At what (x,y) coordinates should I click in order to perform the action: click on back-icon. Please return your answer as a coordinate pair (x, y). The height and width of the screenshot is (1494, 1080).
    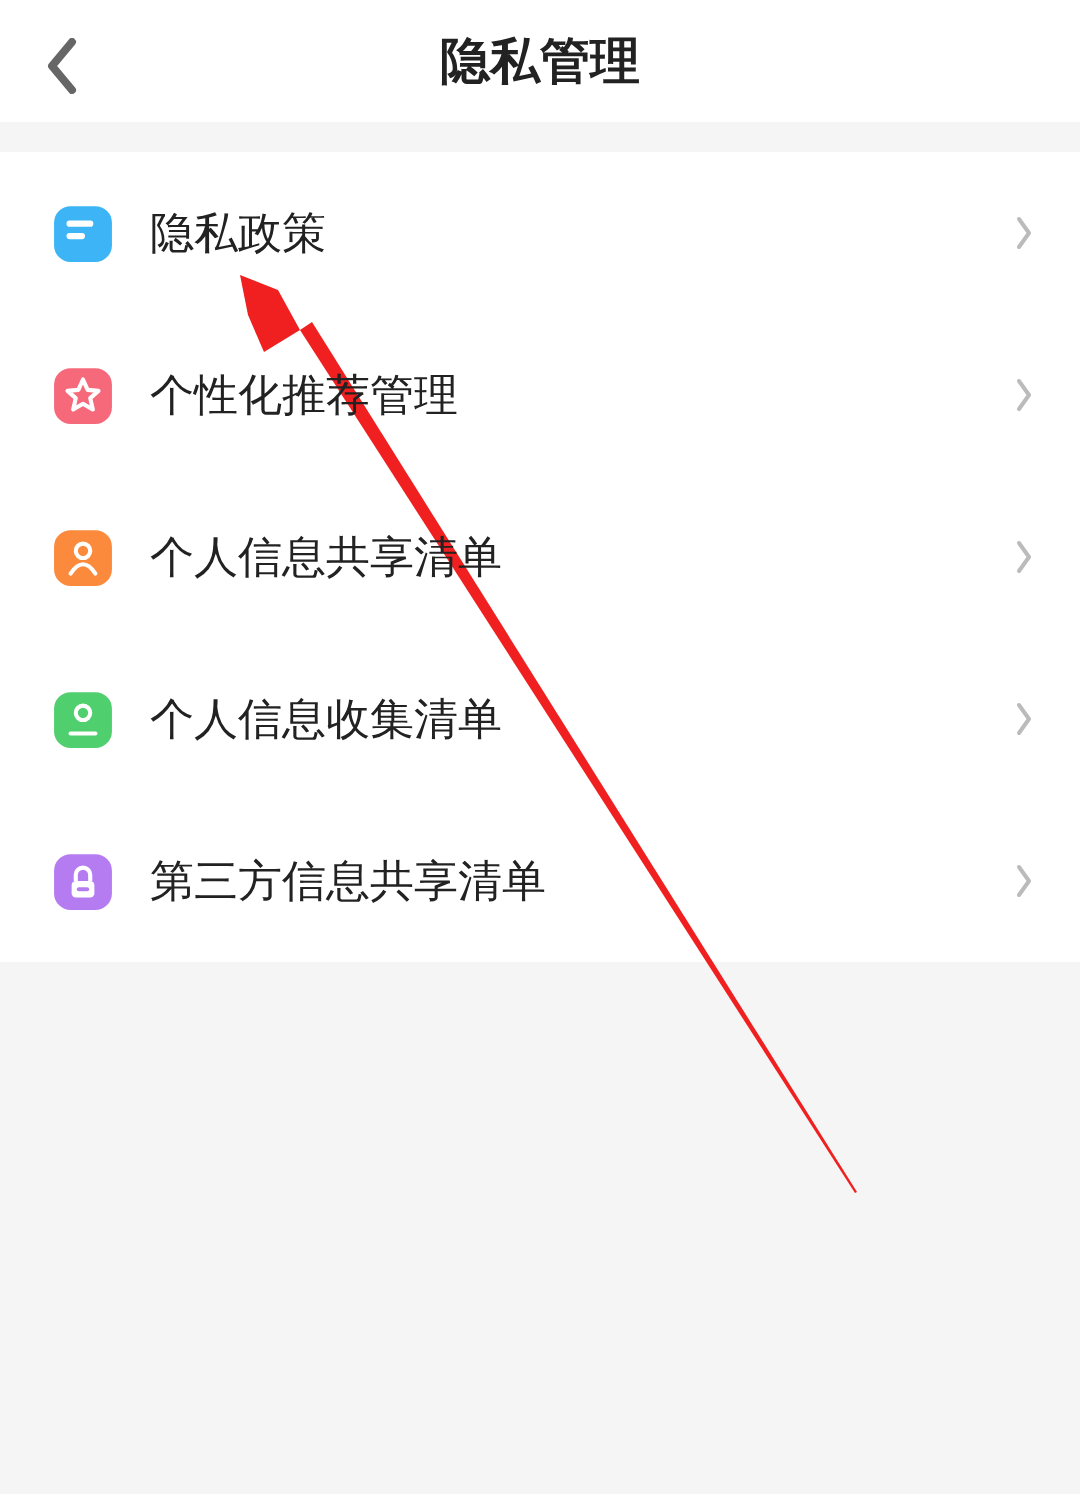
    Looking at the image, I should click on (62, 66).